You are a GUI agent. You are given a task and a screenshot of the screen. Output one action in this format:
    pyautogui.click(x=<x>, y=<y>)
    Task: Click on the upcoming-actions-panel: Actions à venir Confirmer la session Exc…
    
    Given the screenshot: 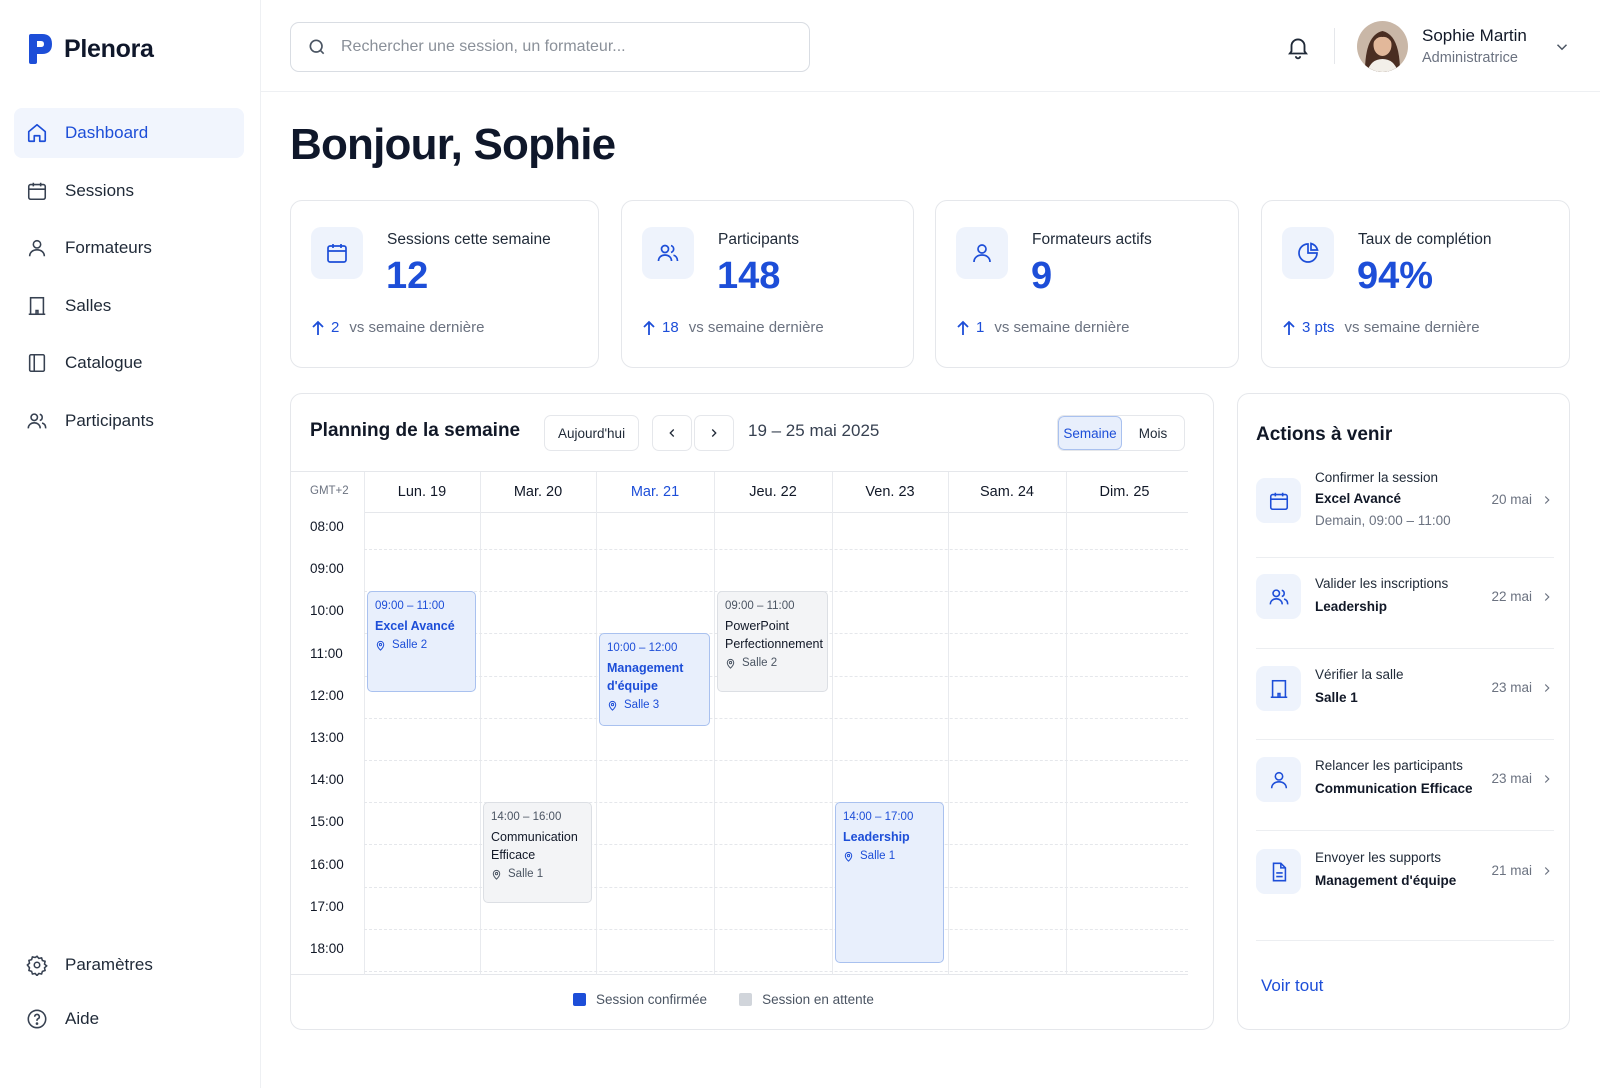 What is the action you would take?
    pyautogui.click(x=1403, y=711)
    